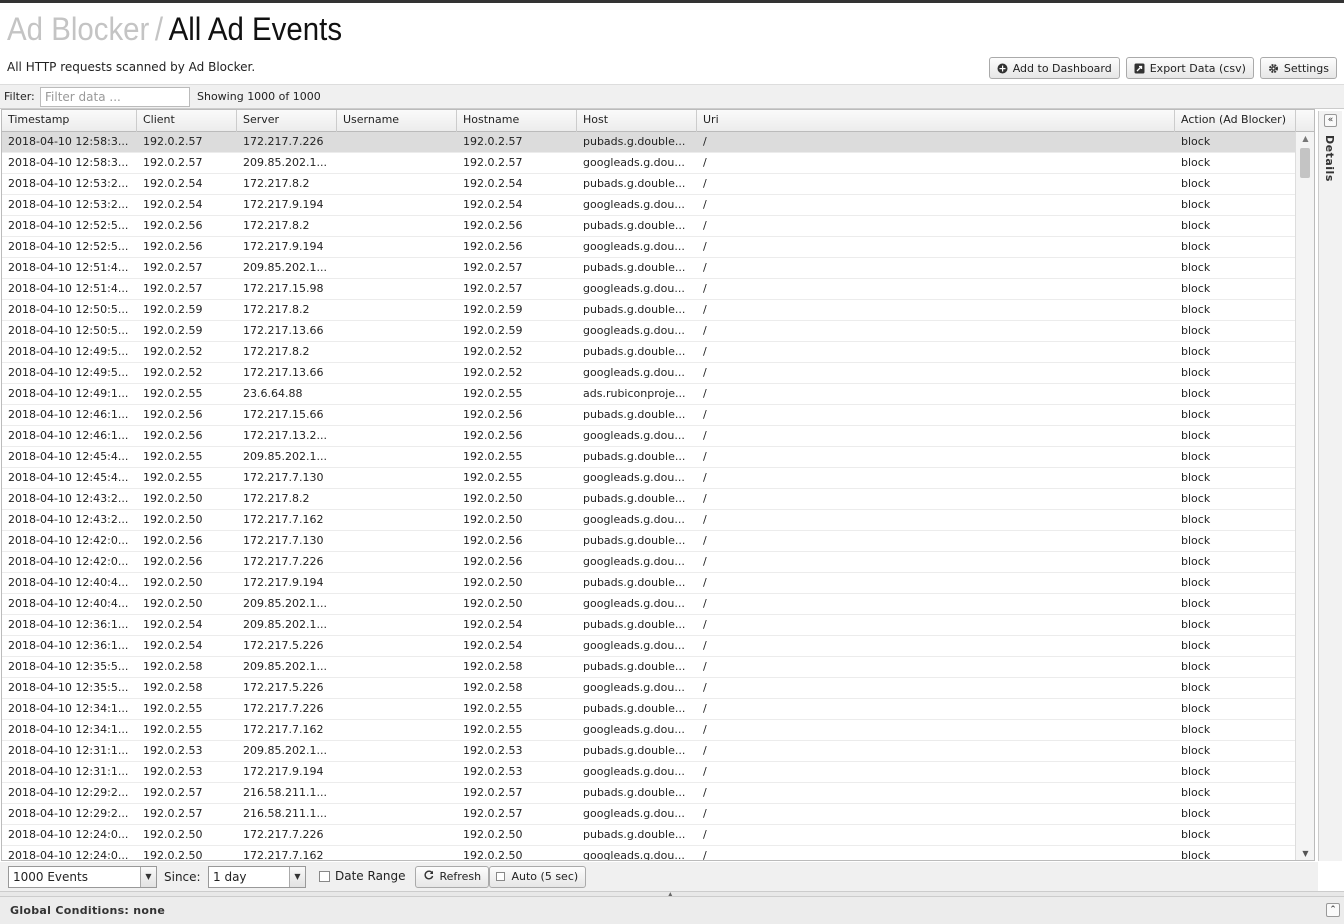 Image resolution: width=1344 pixels, height=924 pixels. Describe the element at coordinates (1298, 68) in the screenshot. I see `settings-button: Settings` at that location.